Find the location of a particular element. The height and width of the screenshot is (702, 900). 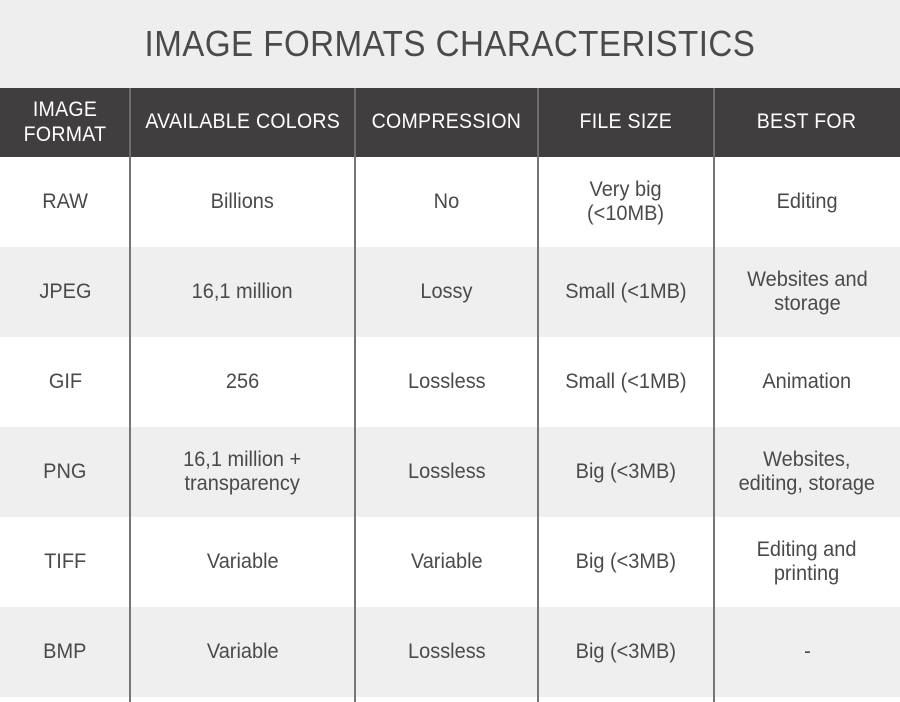

page-title: IMAGE FORMATS CHARACTERISTICS is located at coordinates (450, 43).